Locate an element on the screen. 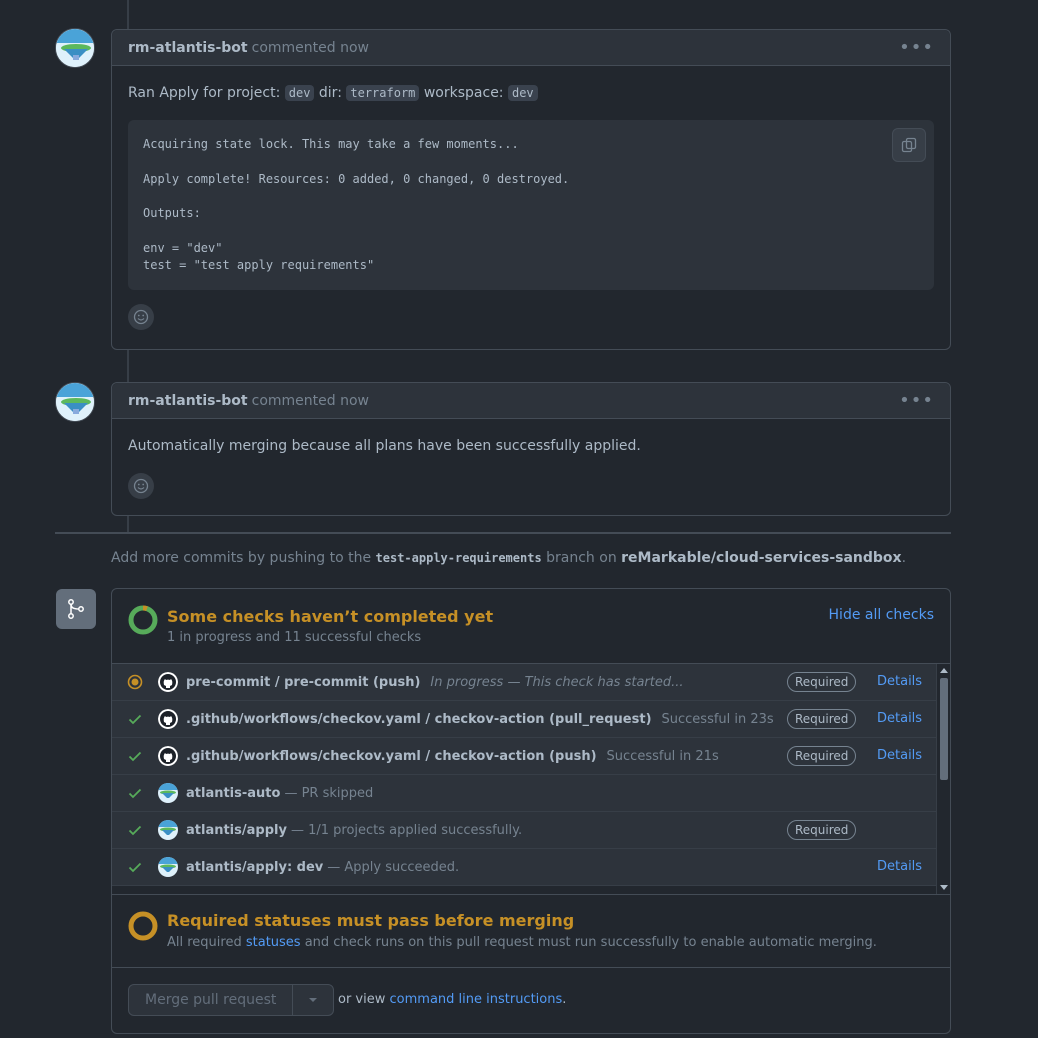 The image size is (1038, 1038). statuses-link: statuses is located at coordinates (273, 942).